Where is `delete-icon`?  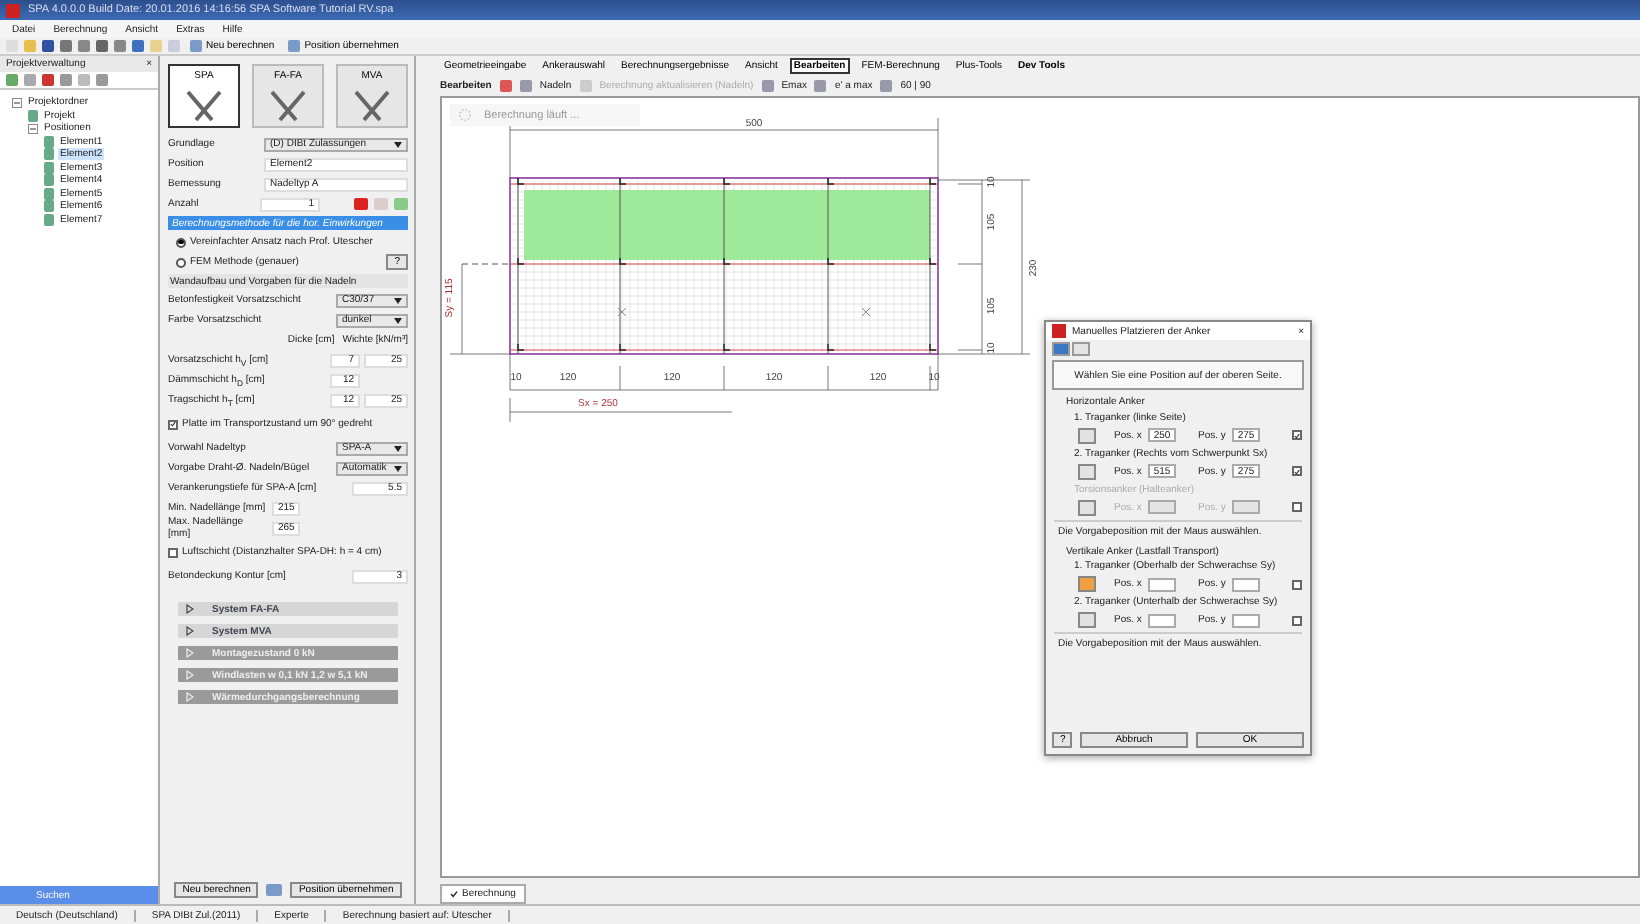 delete-icon is located at coordinates (361, 204).